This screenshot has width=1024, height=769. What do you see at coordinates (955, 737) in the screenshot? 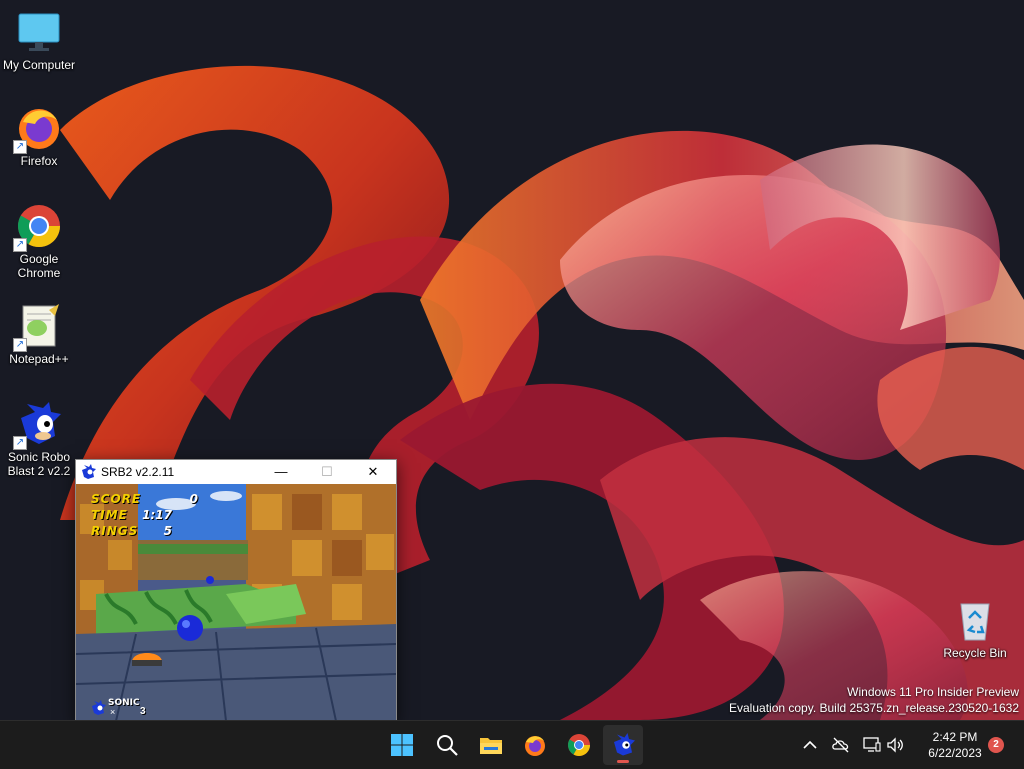
I see `clock-time: 2:42 PM` at bounding box center [955, 737].